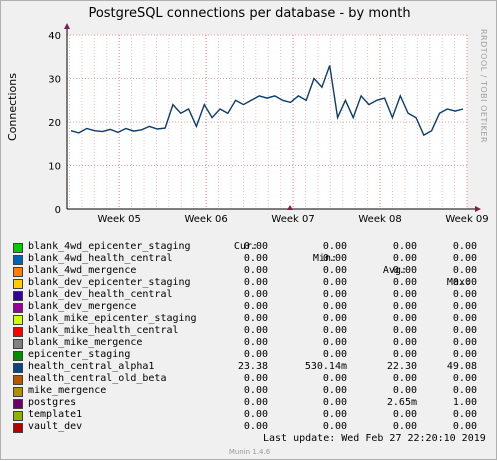  What do you see at coordinates (100, 294) in the screenshot?
I see `legend-series-name: blank_dev_health_central` at bounding box center [100, 294].